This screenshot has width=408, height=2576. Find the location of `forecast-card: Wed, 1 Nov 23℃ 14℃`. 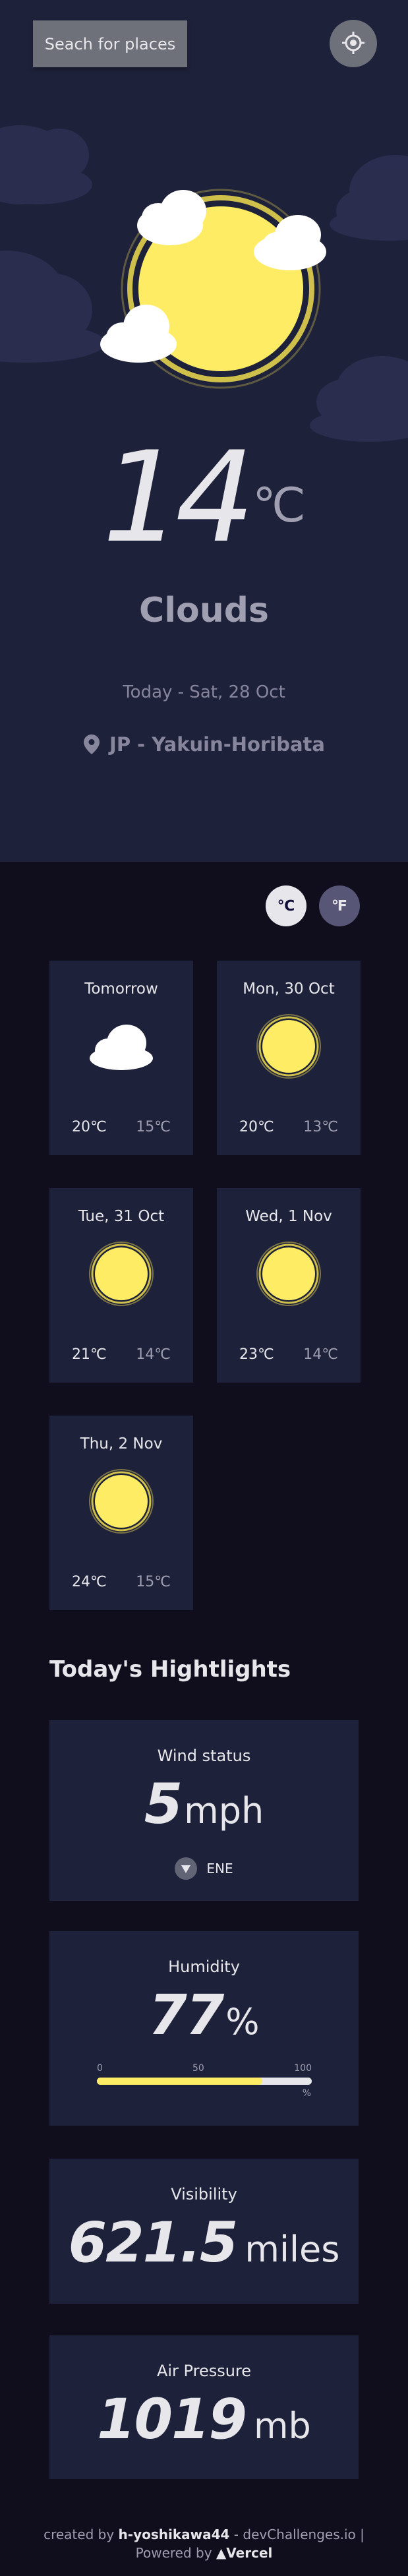

forecast-card: Wed, 1 Nov 23℃ 14℃ is located at coordinates (289, 1285).